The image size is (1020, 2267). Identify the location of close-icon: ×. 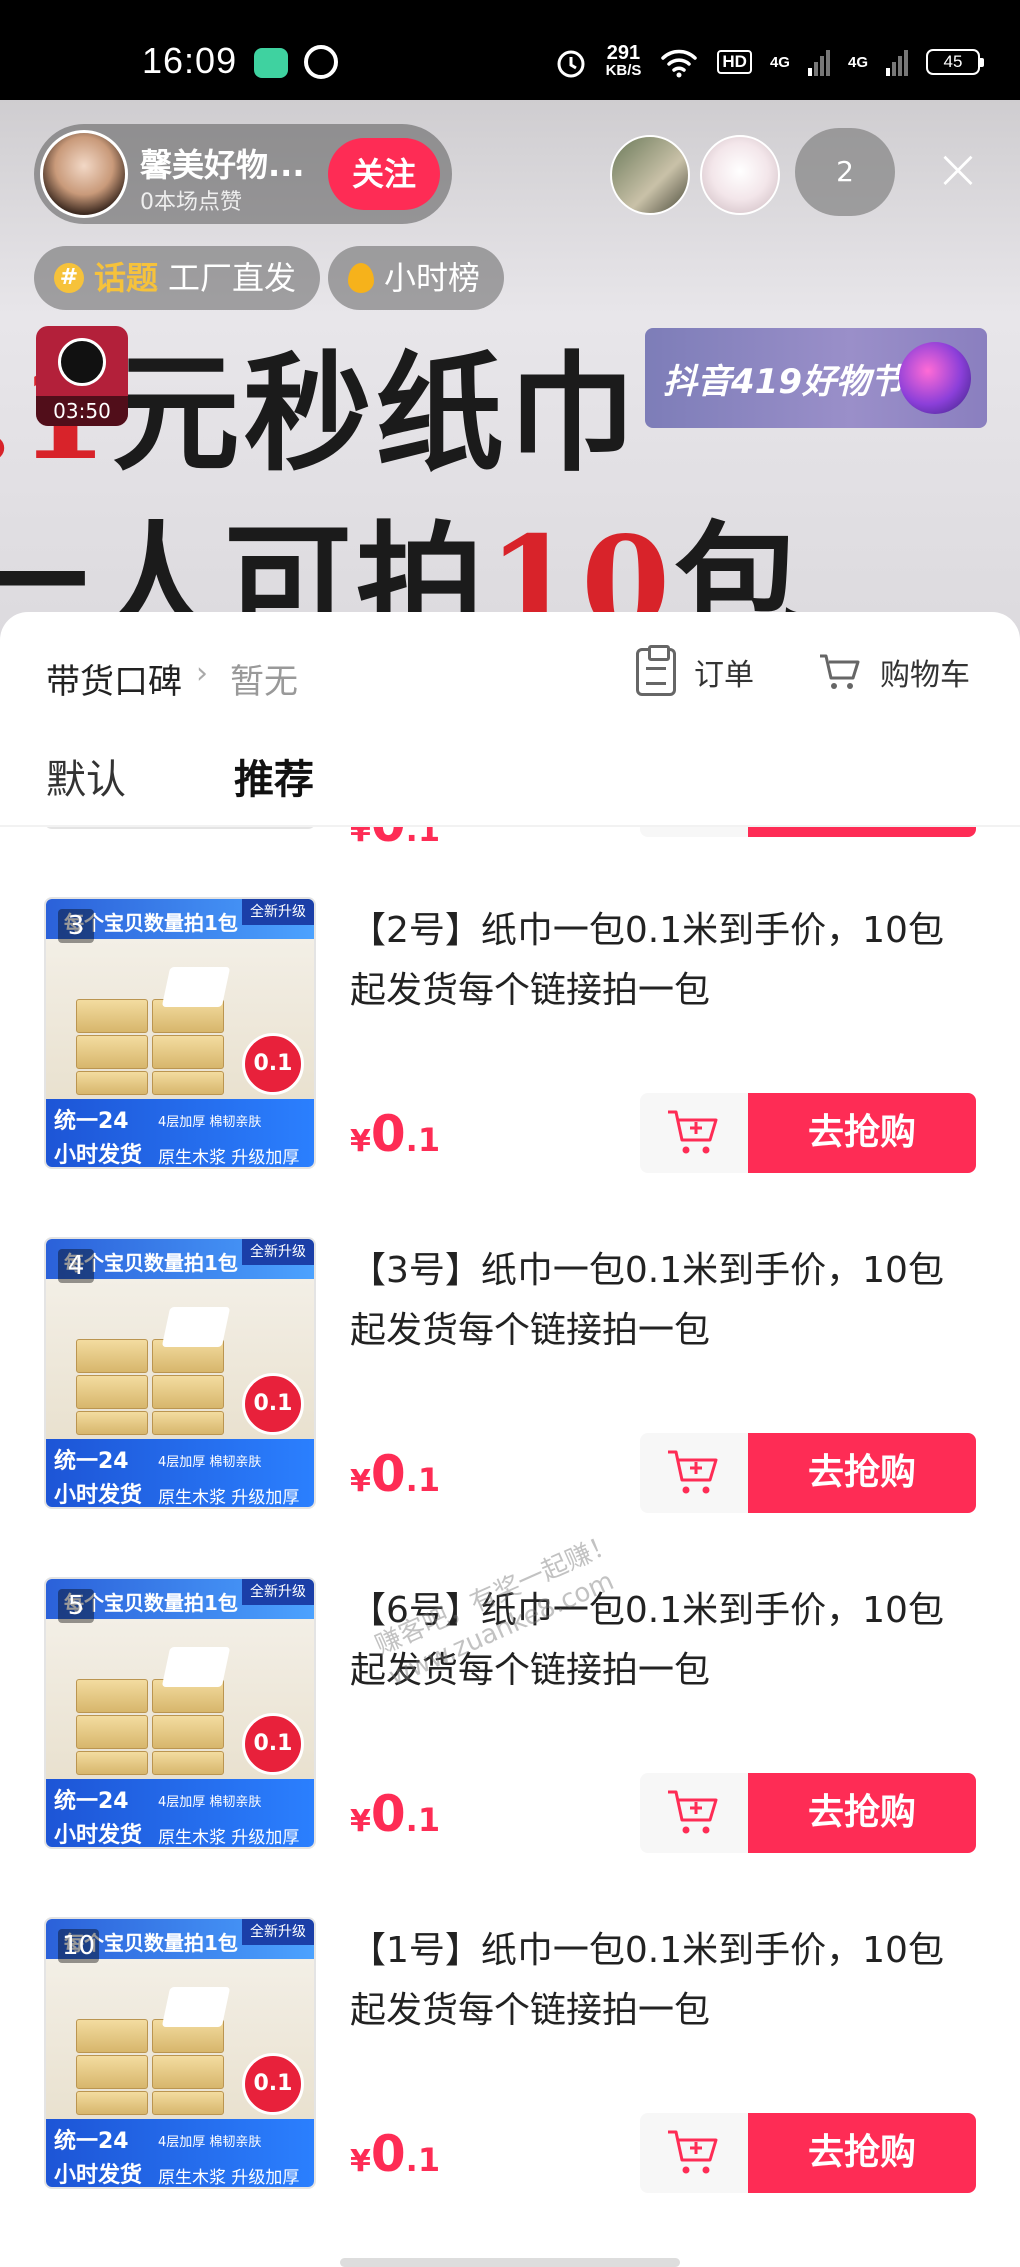
(958, 170).